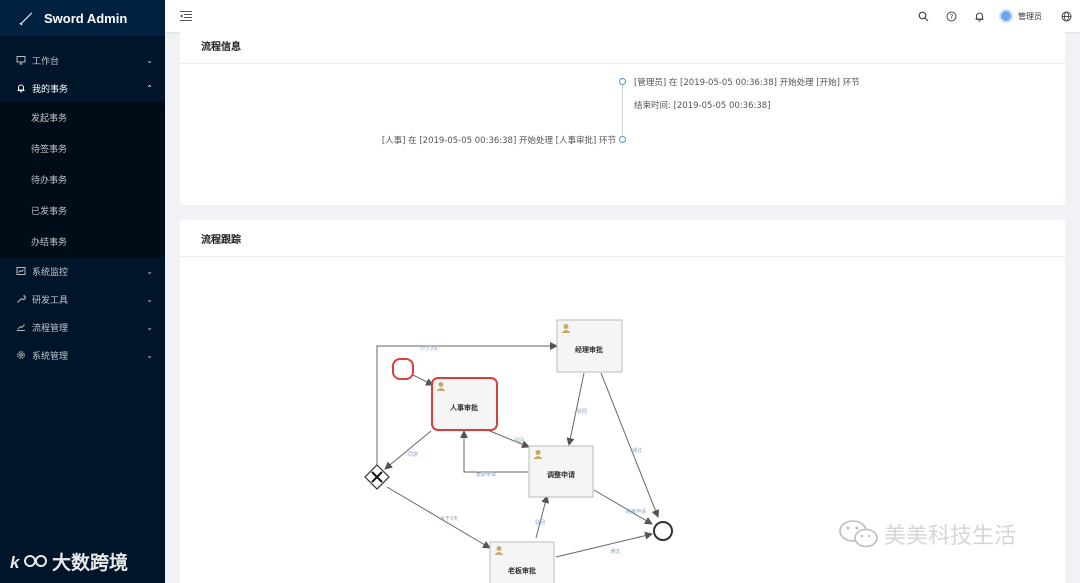  What do you see at coordinates (28, 562) in the screenshot?
I see `brand-logo-icon: k` at bounding box center [28, 562].